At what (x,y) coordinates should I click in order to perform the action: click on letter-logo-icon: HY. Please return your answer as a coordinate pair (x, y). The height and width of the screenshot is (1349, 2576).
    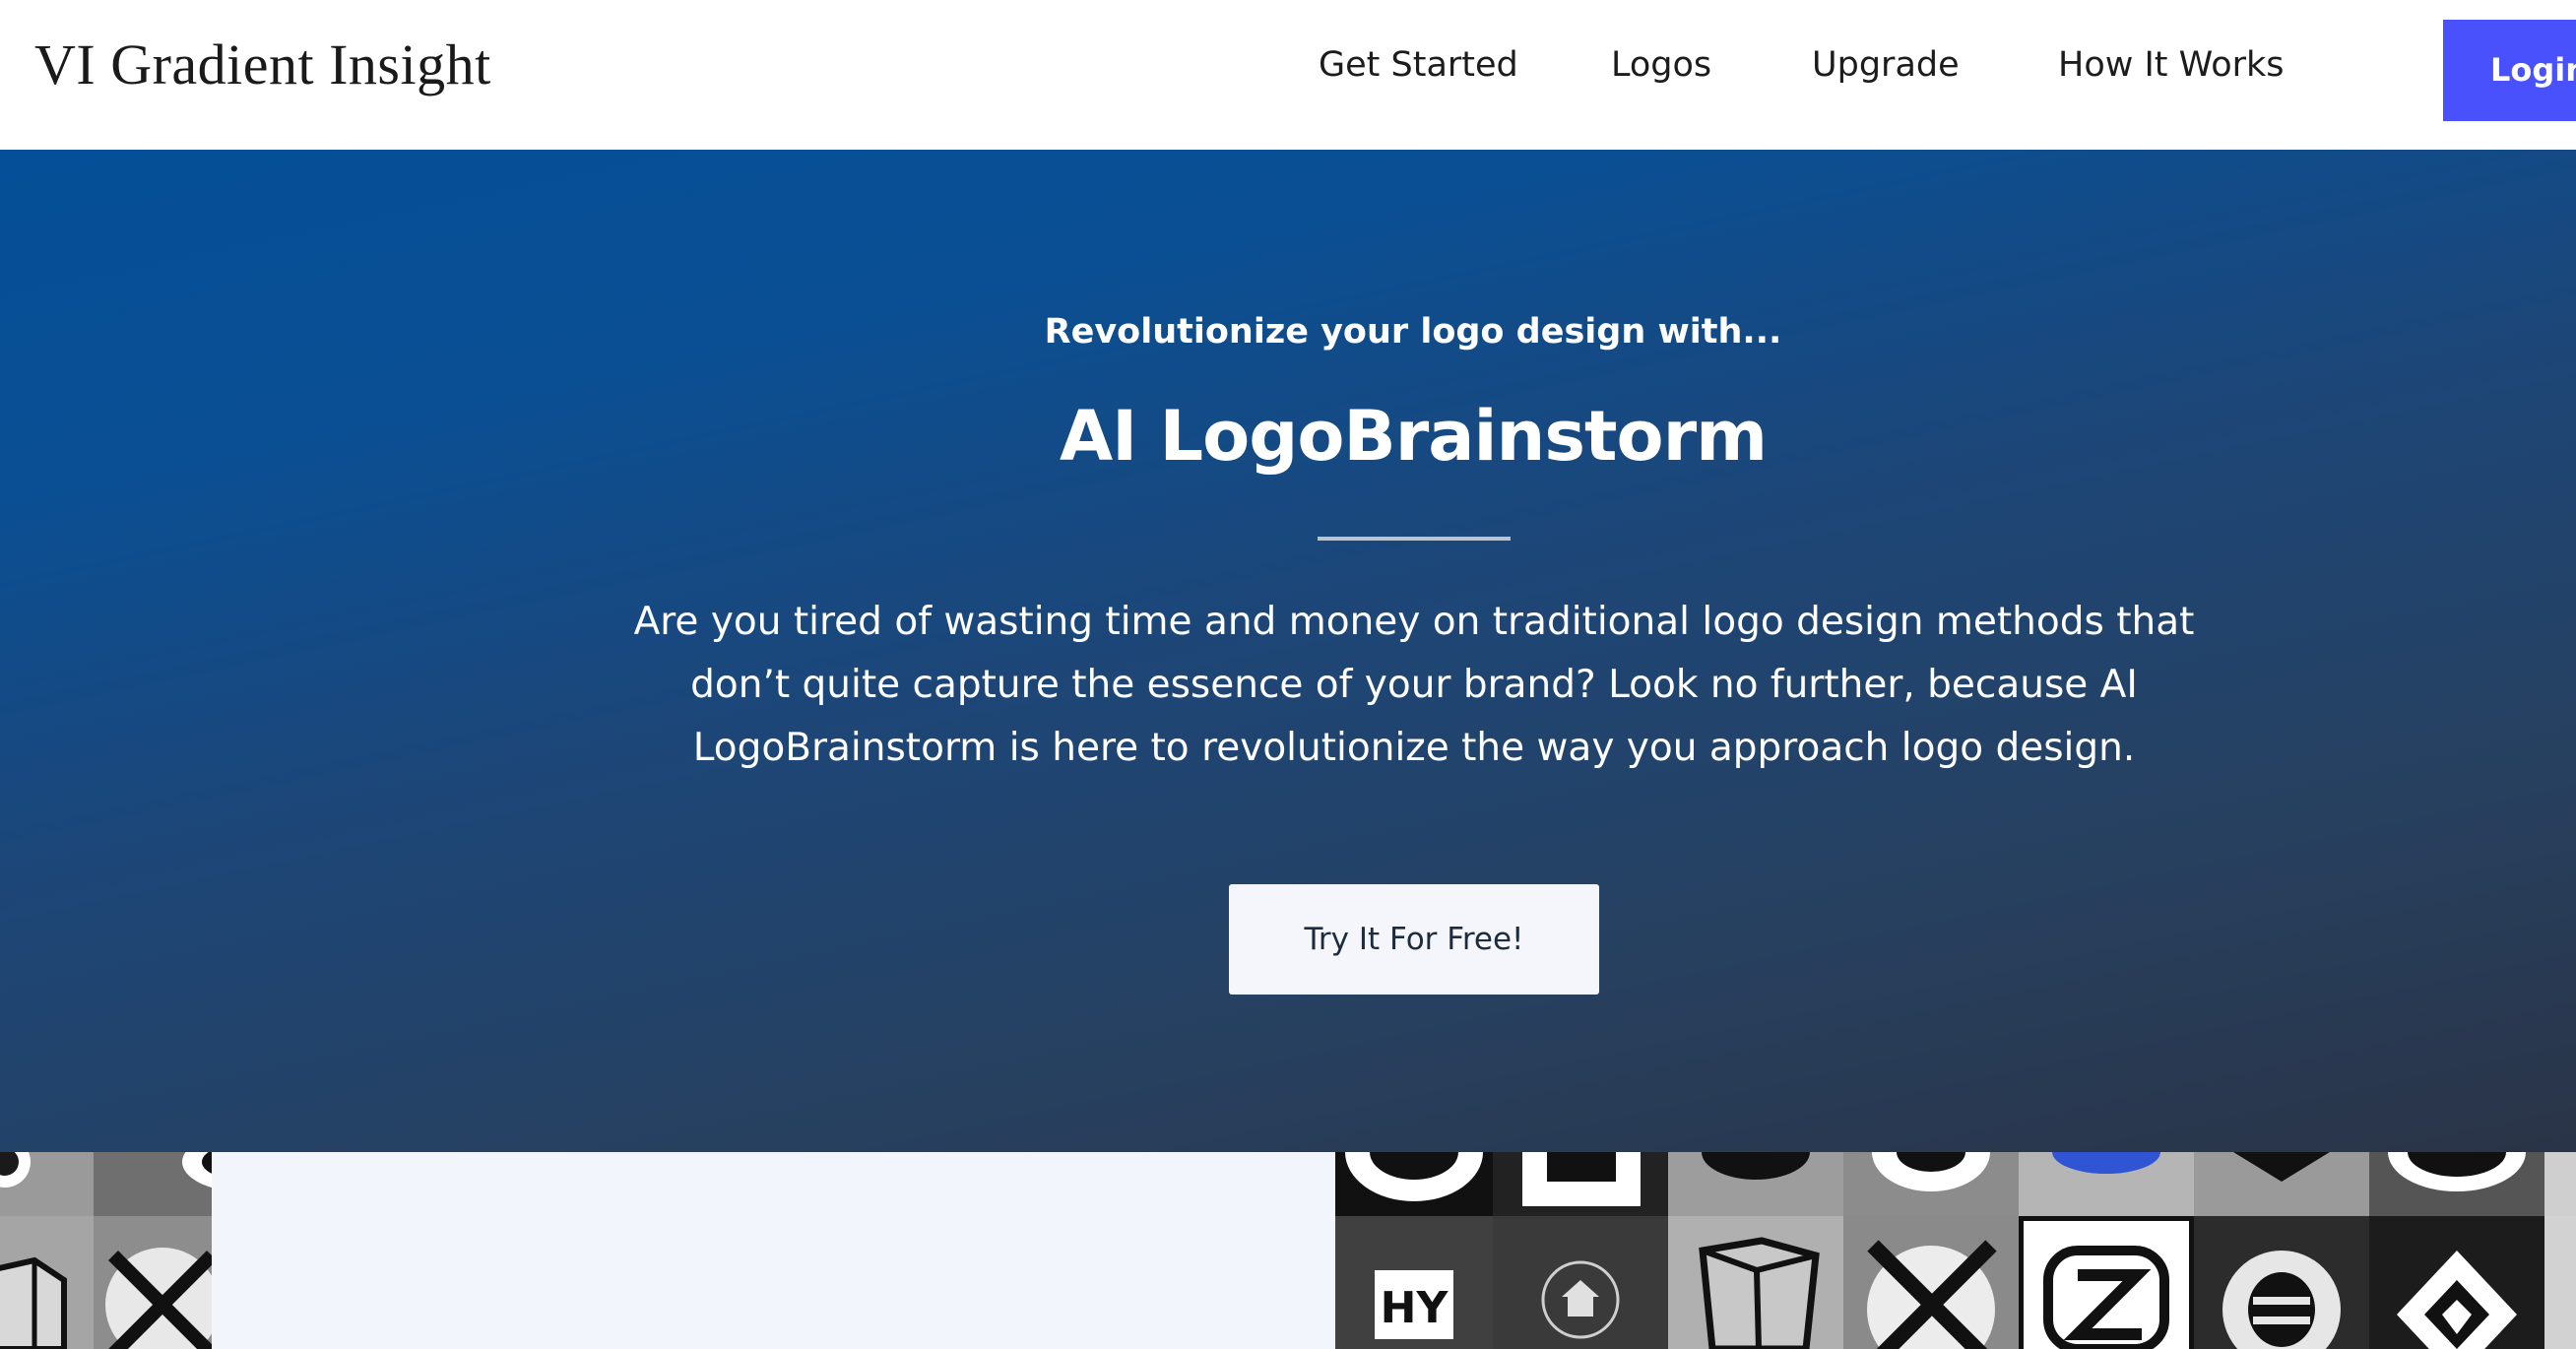
    Looking at the image, I should click on (1414, 1283).